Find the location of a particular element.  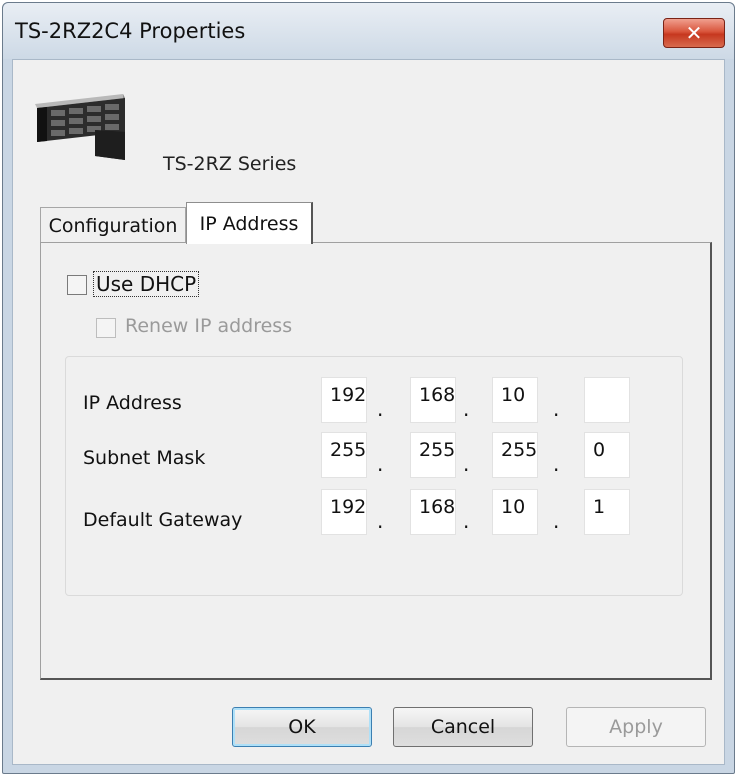

subnet-mask-label: Subnet Mask is located at coordinates (144, 458).